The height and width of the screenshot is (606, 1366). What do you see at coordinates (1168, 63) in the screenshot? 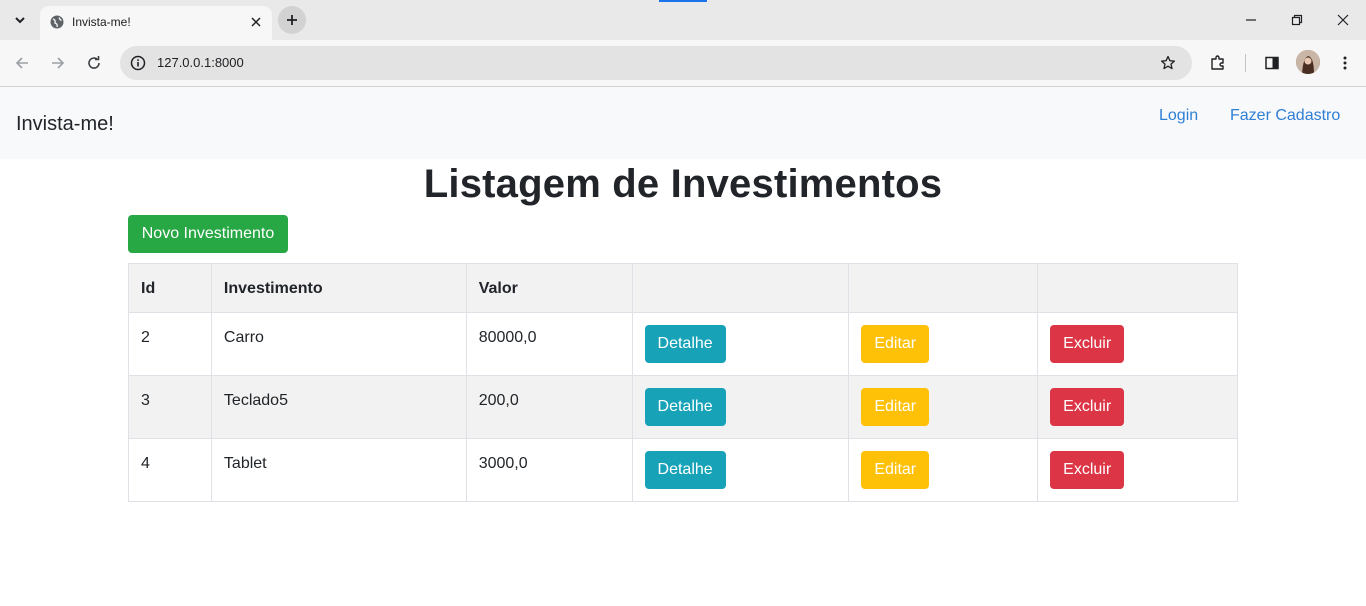
I see `star-icon` at bounding box center [1168, 63].